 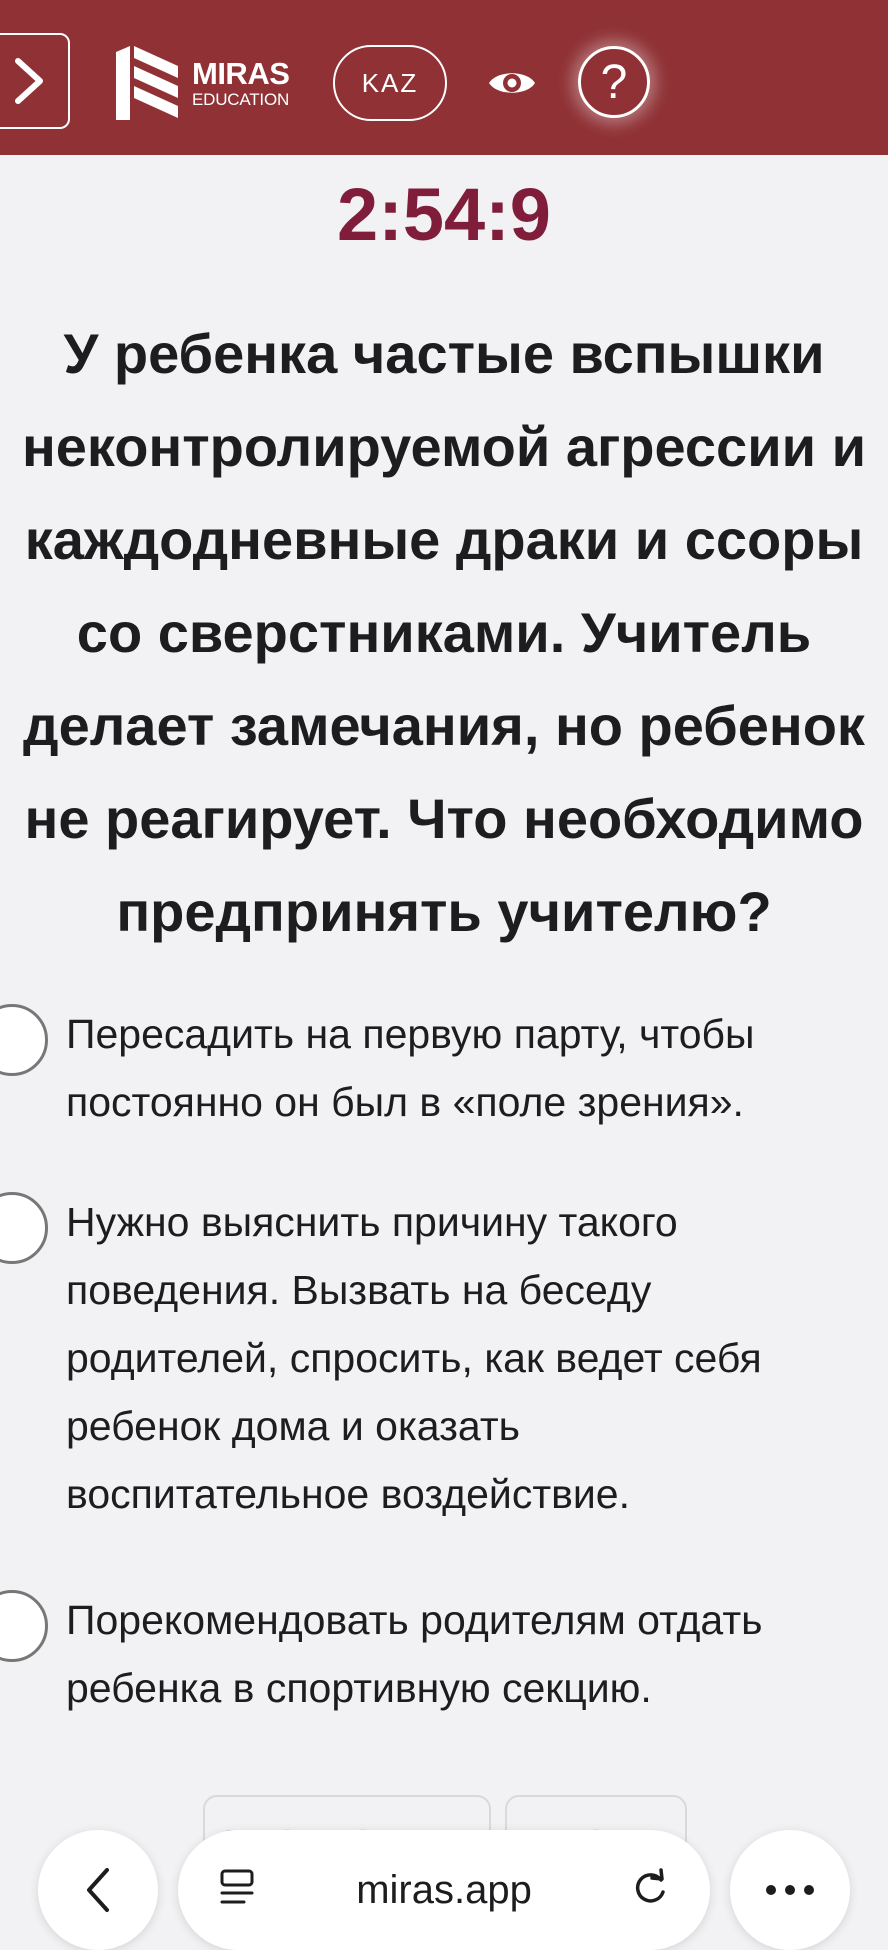 What do you see at coordinates (444, 818) in the screenshot?
I see `question-line: не реагирует. Что необходимо` at bounding box center [444, 818].